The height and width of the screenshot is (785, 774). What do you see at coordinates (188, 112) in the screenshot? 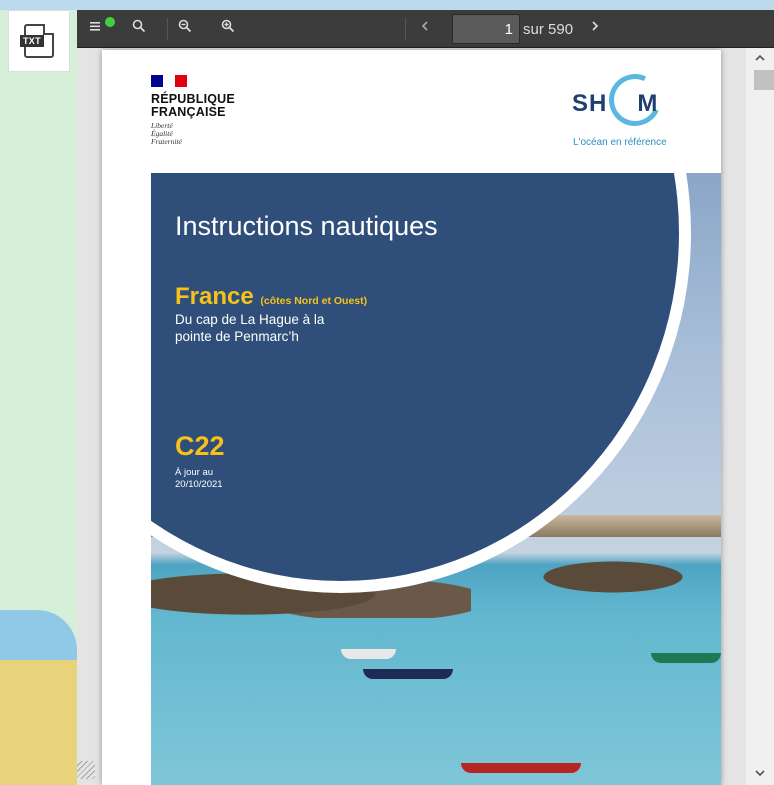
I see `republic-name-line2: FRANÇAISE` at bounding box center [188, 112].